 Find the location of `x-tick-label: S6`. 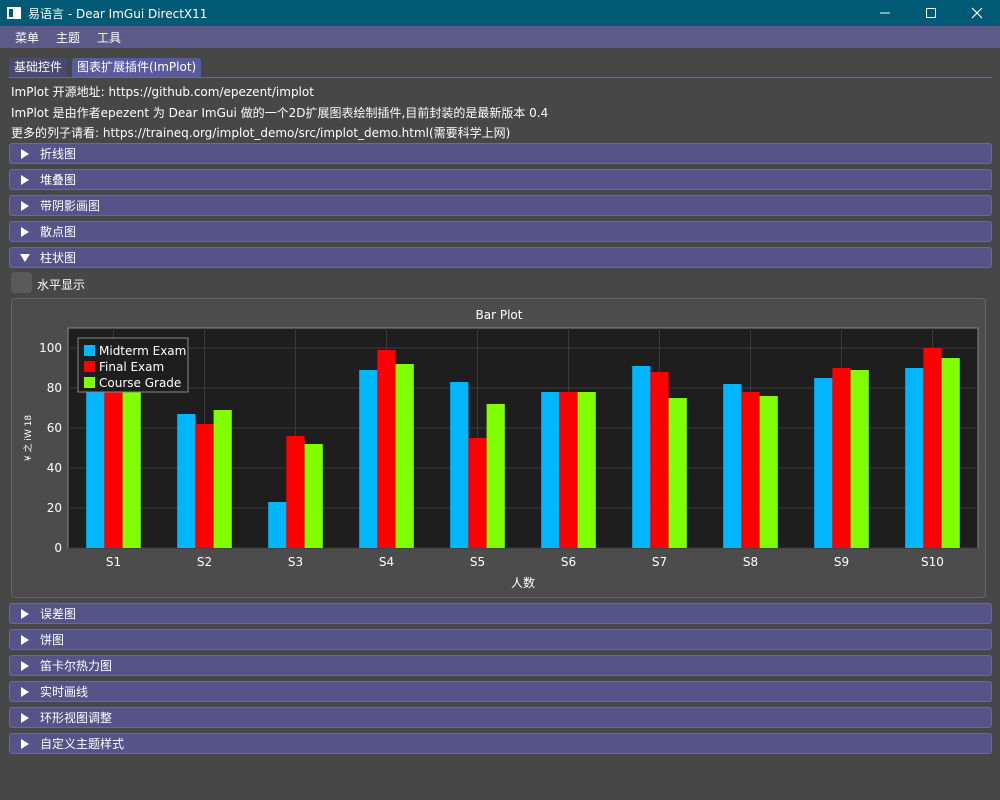

x-tick-label: S6 is located at coordinates (568, 562).